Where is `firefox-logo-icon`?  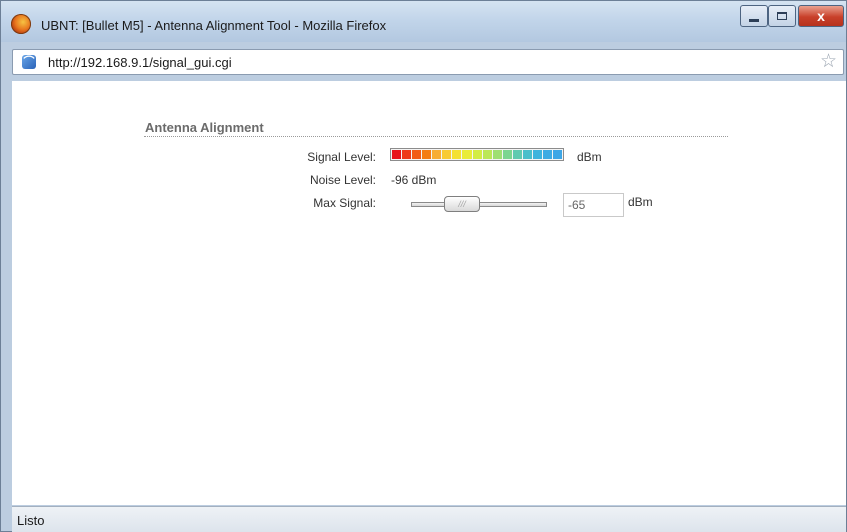 firefox-logo-icon is located at coordinates (21, 24).